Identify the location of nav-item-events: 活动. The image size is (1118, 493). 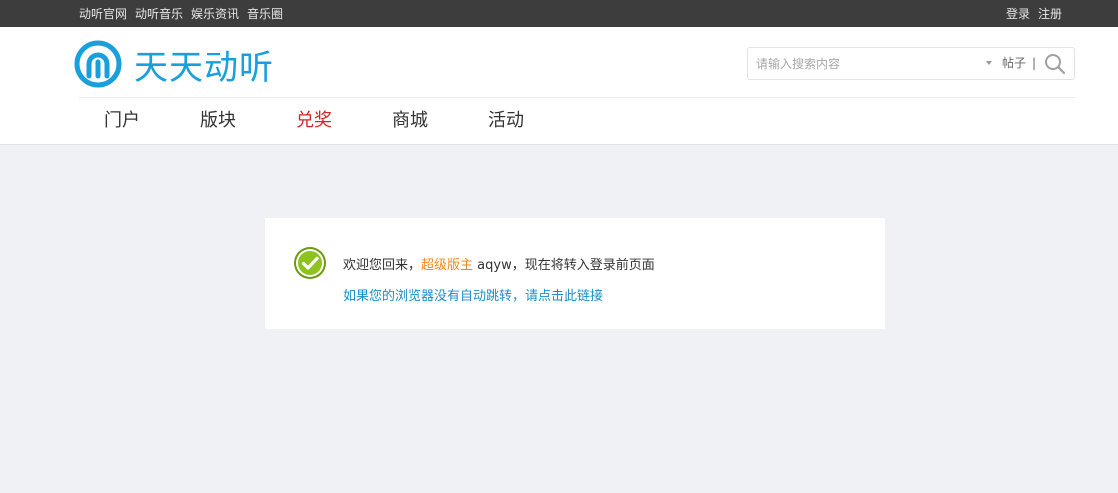
(506, 121).